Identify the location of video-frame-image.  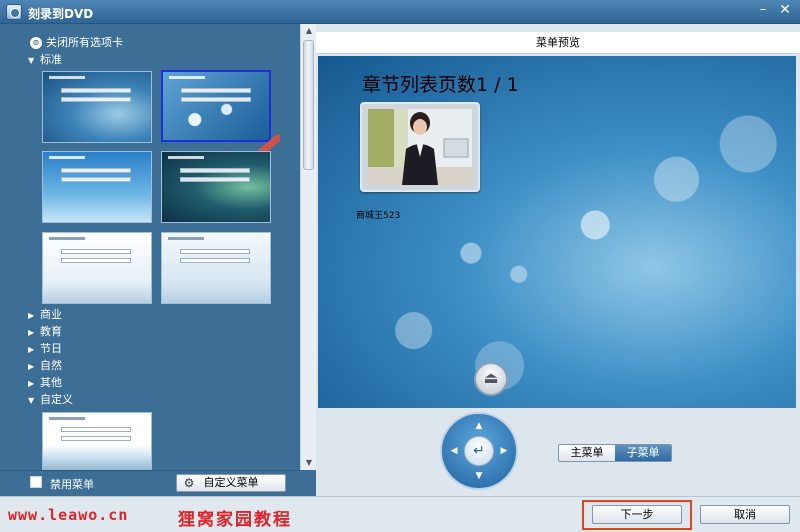
(420, 147).